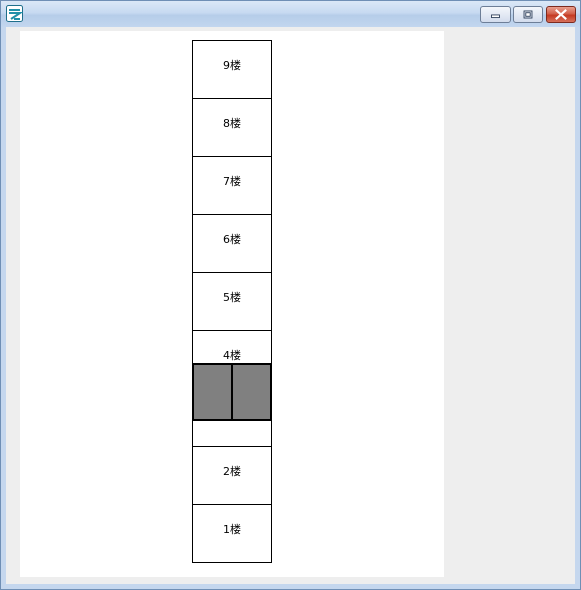 This screenshot has height=590, width=581. I want to click on floor-label: 1楼, so click(232, 529).